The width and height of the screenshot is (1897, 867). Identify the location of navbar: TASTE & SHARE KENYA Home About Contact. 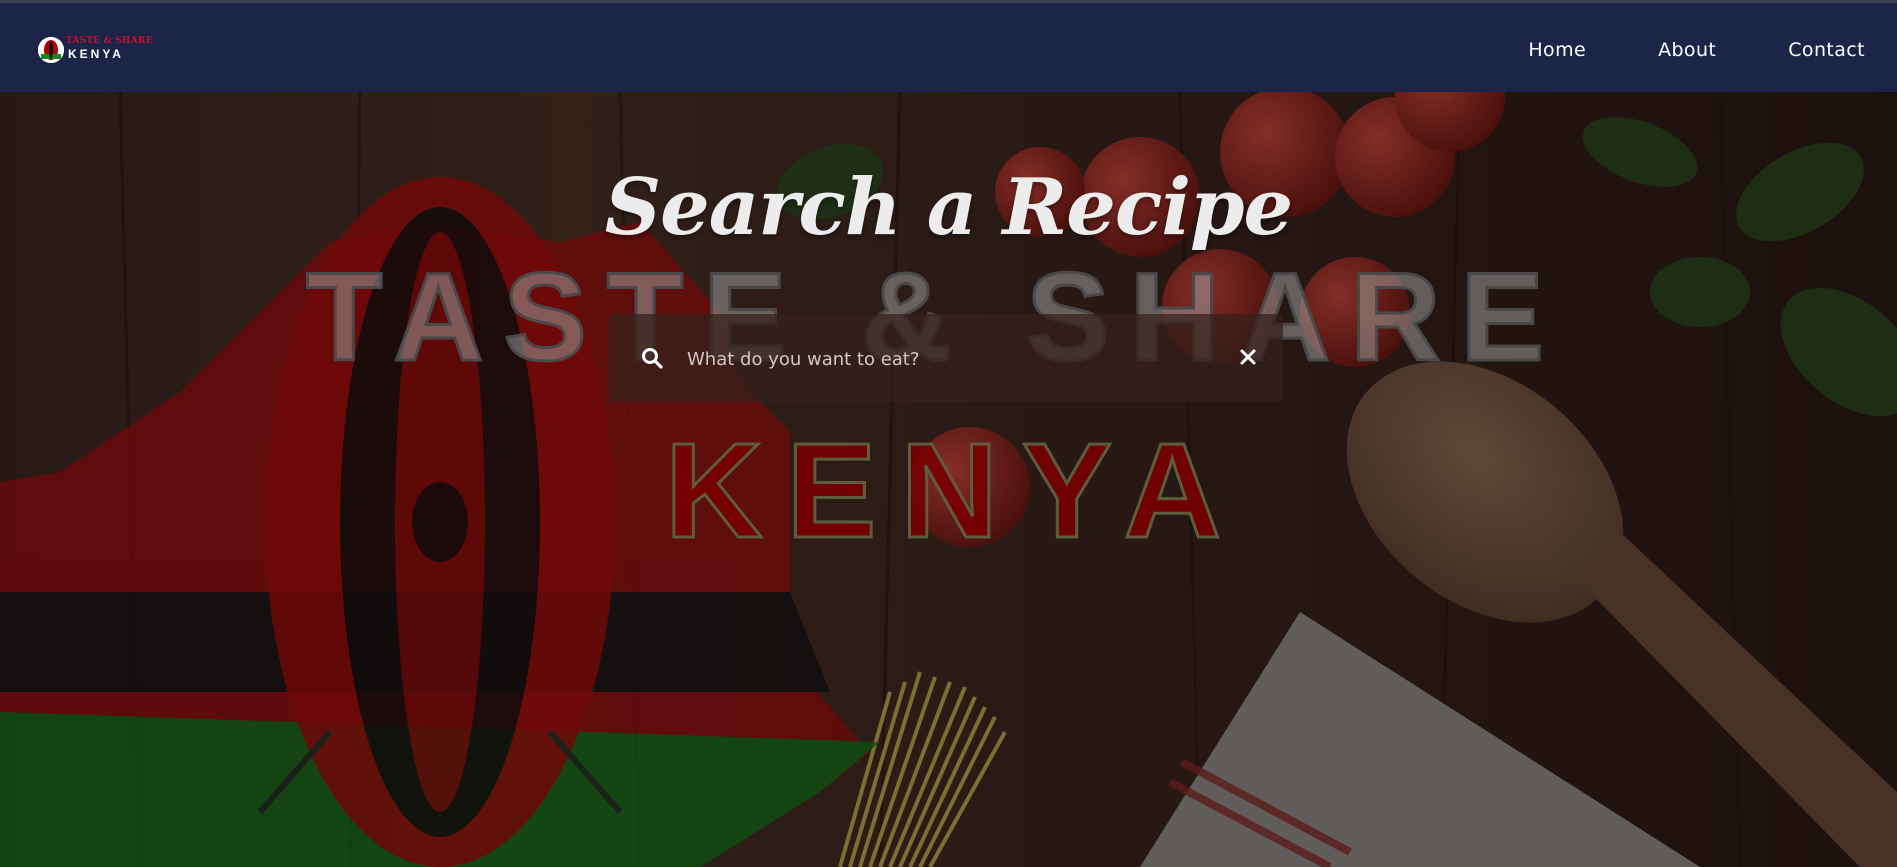
(948, 46).